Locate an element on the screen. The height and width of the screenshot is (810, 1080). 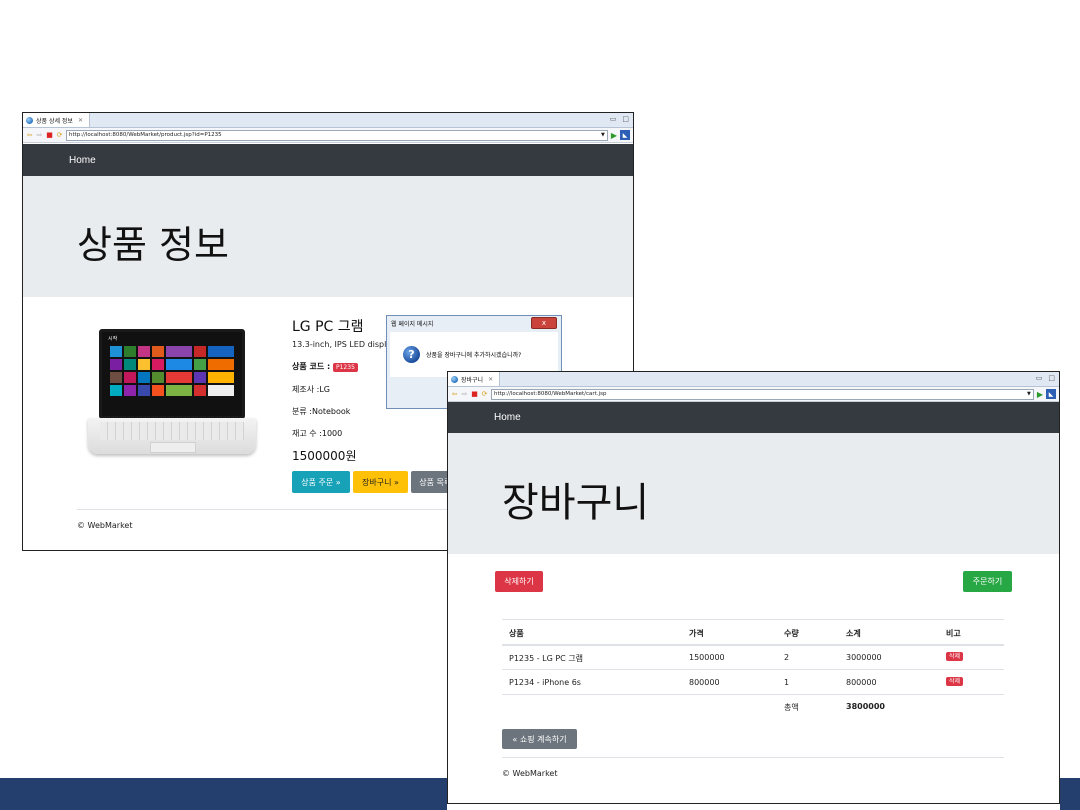
start-tiles is located at coordinates (172, 371).